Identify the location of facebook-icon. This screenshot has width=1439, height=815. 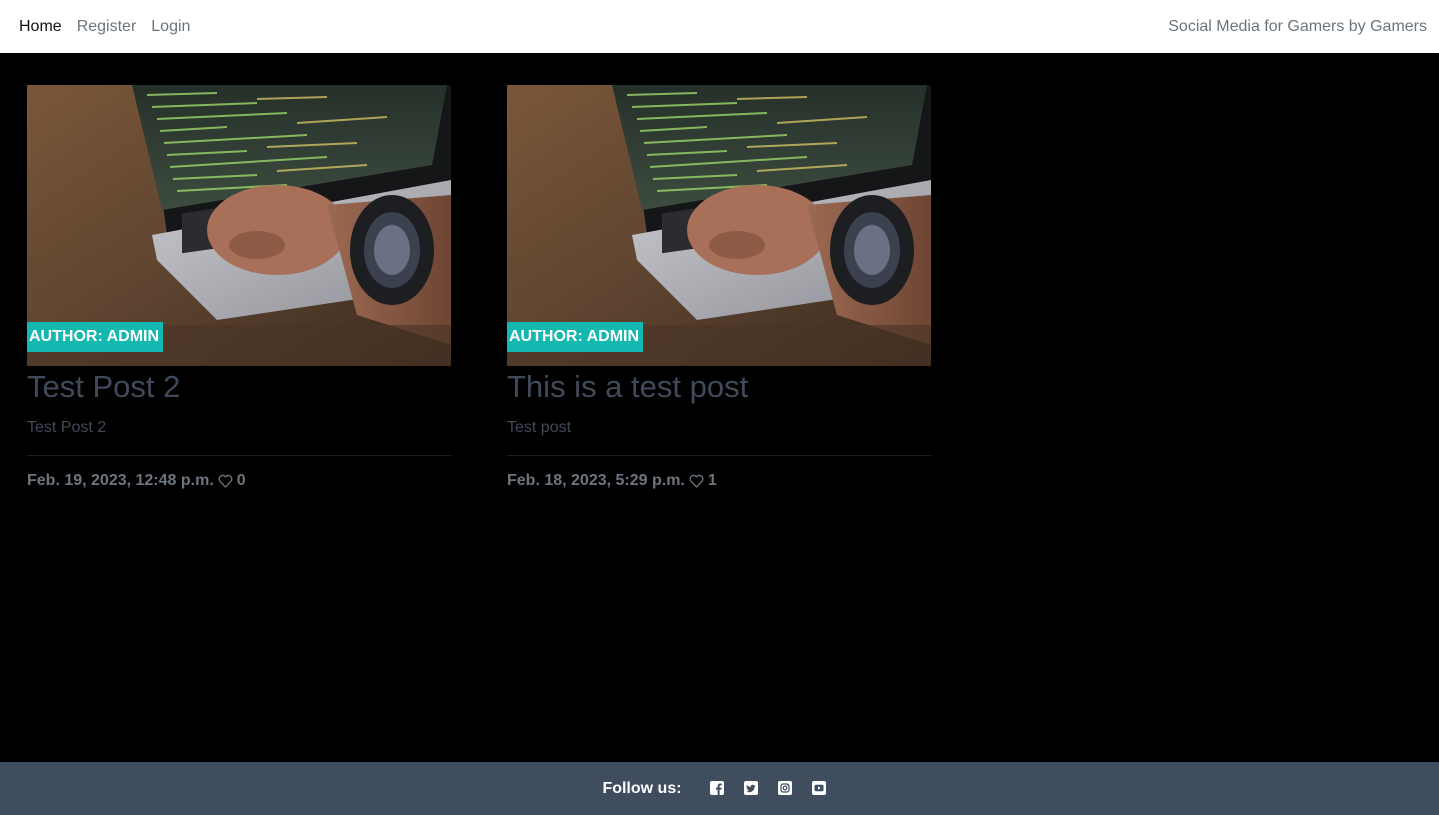
(717, 788).